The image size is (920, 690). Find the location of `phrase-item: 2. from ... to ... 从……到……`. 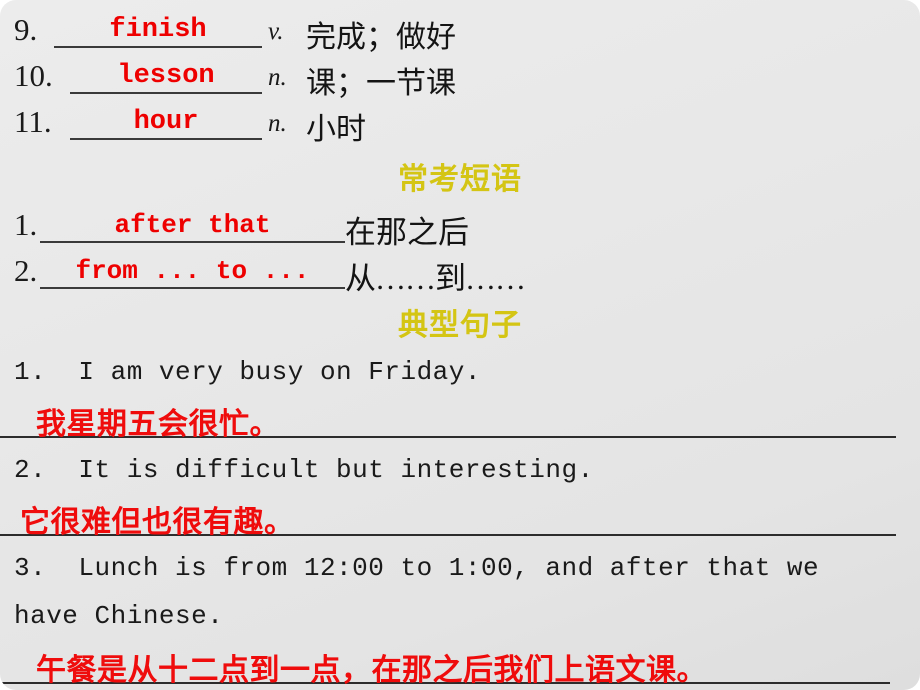

phrase-item: 2. from ... to ... 从……到…… is located at coordinates (460, 273).